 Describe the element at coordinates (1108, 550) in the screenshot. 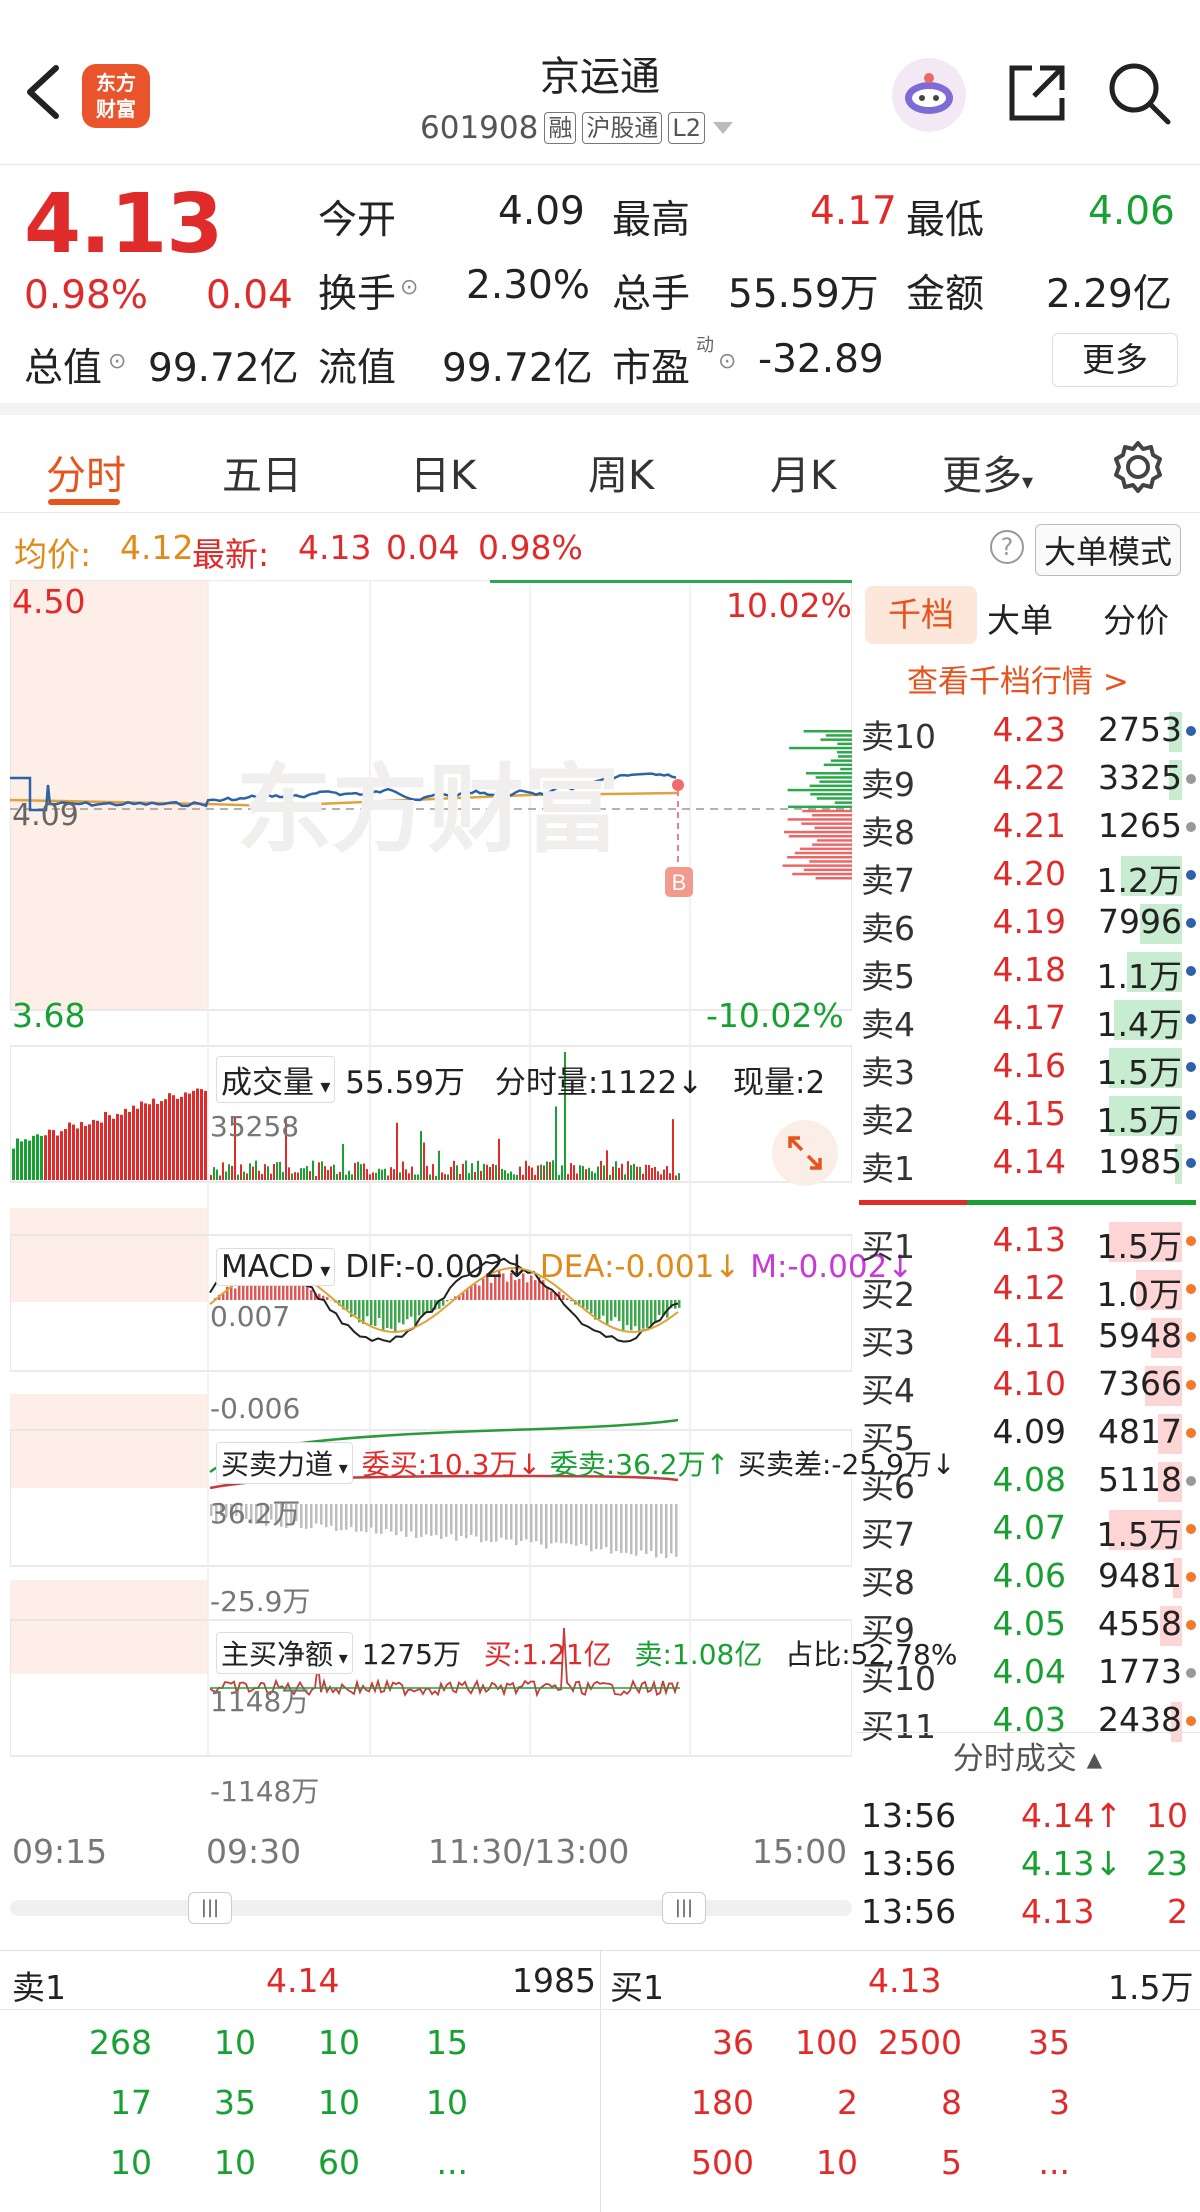

I see `big-order-mode-button: 大单模式` at that location.